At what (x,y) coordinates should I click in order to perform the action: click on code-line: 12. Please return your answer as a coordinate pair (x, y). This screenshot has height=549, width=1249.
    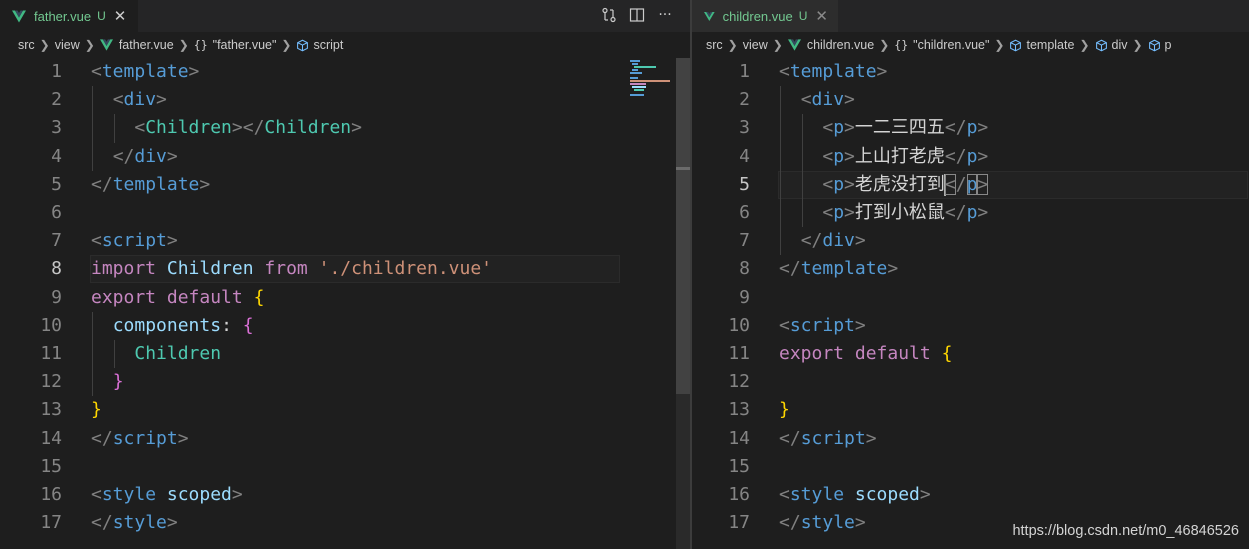
    Looking at the image, I should click on (970, 382).